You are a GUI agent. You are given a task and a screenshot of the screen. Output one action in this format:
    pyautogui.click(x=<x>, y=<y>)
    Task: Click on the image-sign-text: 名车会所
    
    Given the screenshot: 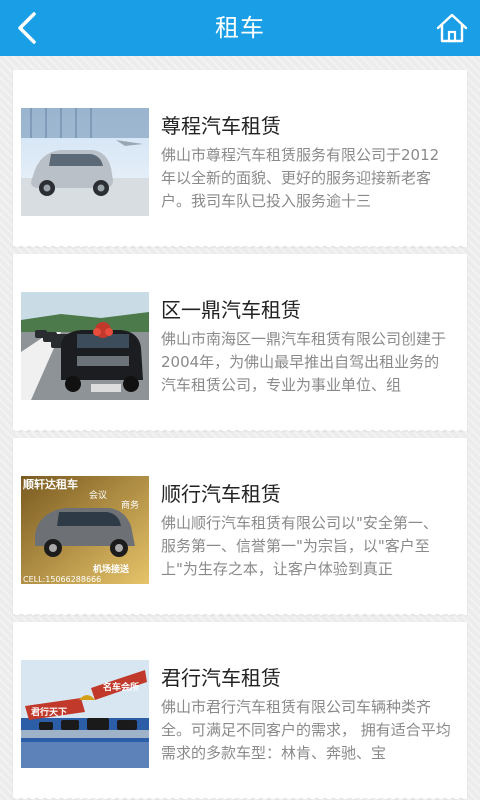 What is the action you would take?
    pyautogui.click(x=121, y=687)
    